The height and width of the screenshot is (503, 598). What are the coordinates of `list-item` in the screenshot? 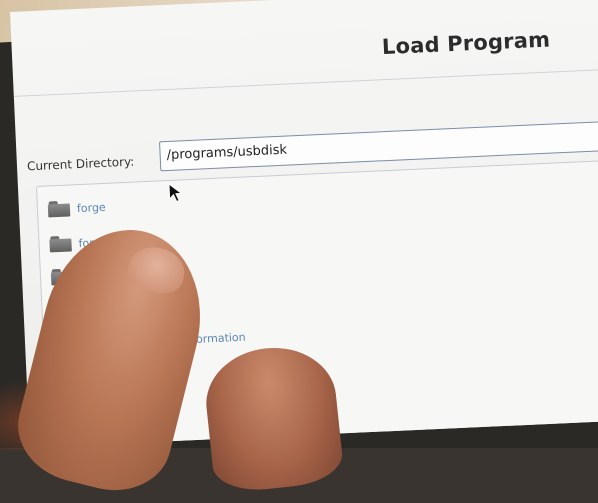 It's located at (65, 276).